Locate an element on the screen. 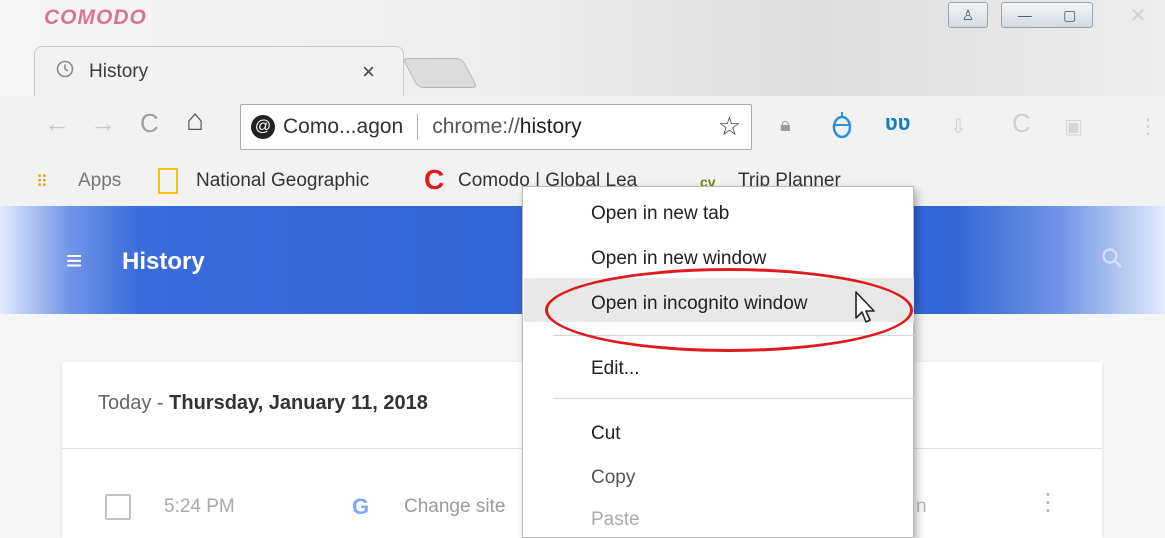 The image size is (1165, 538). menu-separator is located at coordinates (734, 398).